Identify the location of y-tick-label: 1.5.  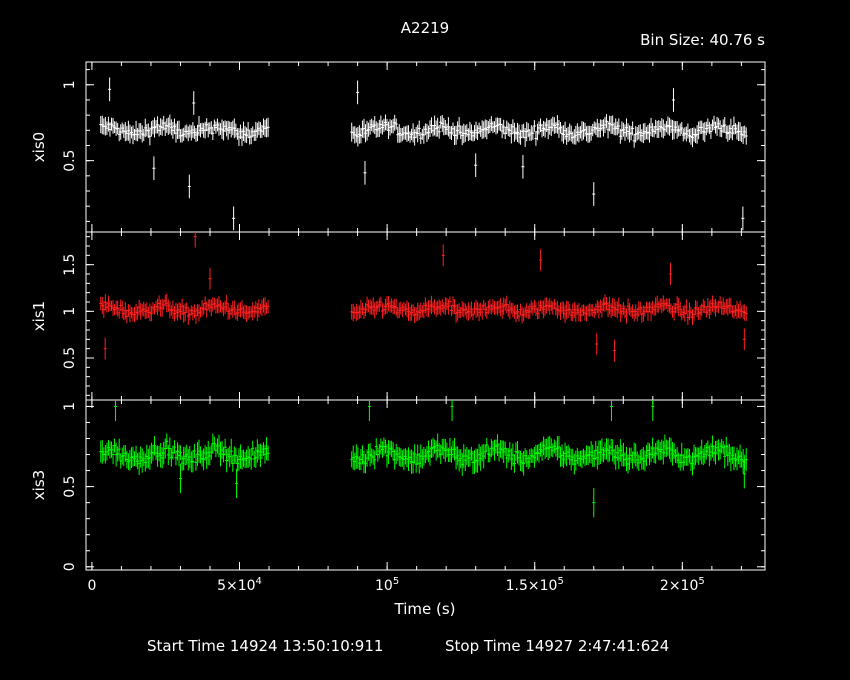
(70, 265).